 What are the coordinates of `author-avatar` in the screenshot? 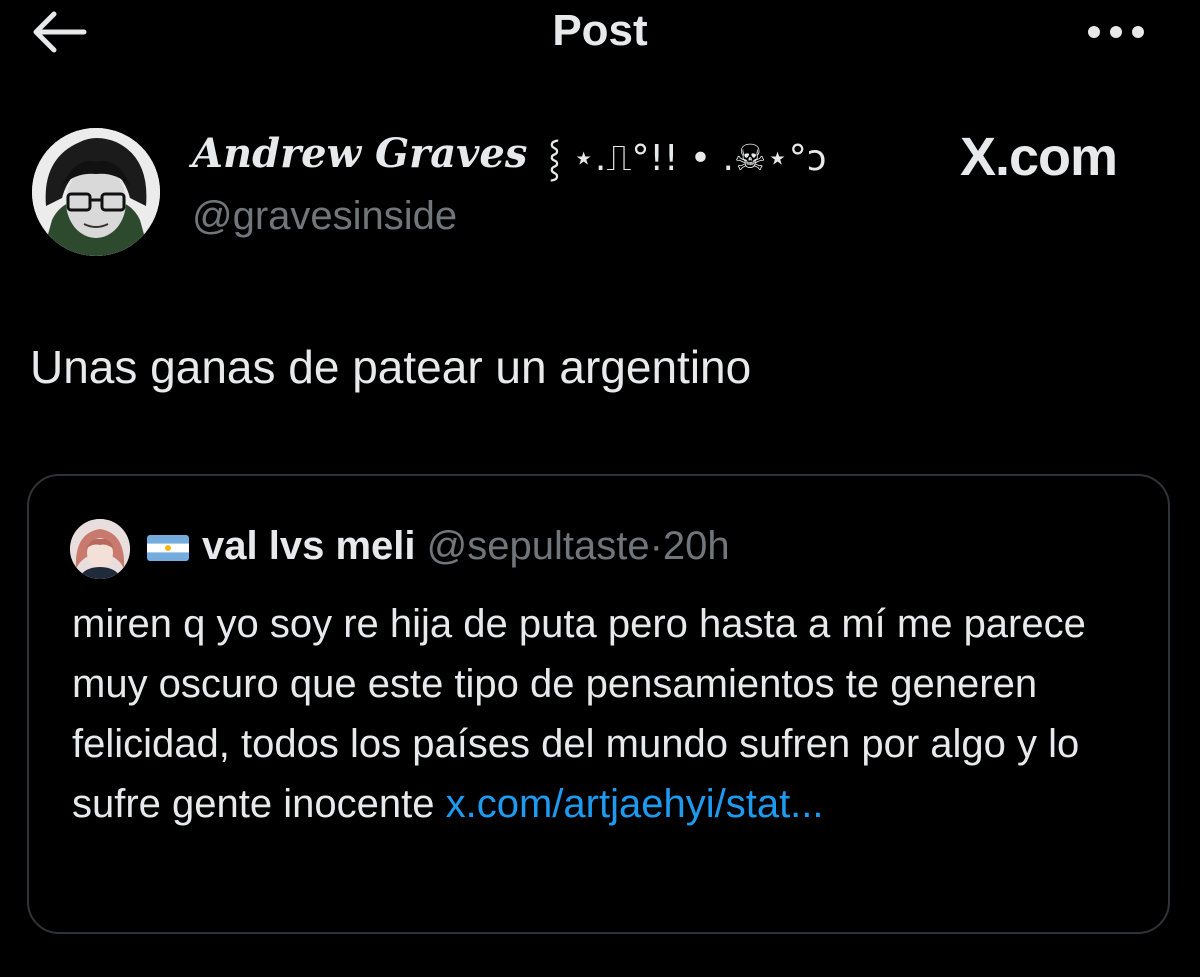 It's located at (96, 192).